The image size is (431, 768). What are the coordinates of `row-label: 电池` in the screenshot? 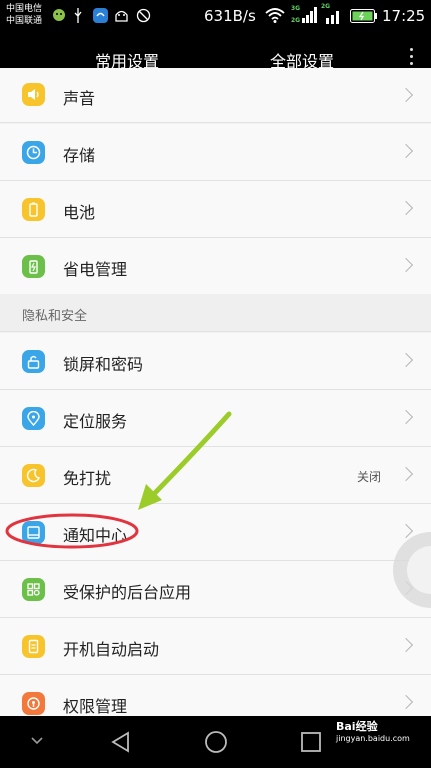 It's located at (79, 212).